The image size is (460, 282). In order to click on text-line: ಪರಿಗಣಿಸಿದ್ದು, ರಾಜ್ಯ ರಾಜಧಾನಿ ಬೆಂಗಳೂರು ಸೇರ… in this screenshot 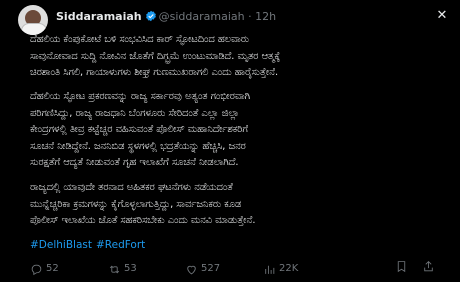, I will do `click(135, 113)`.